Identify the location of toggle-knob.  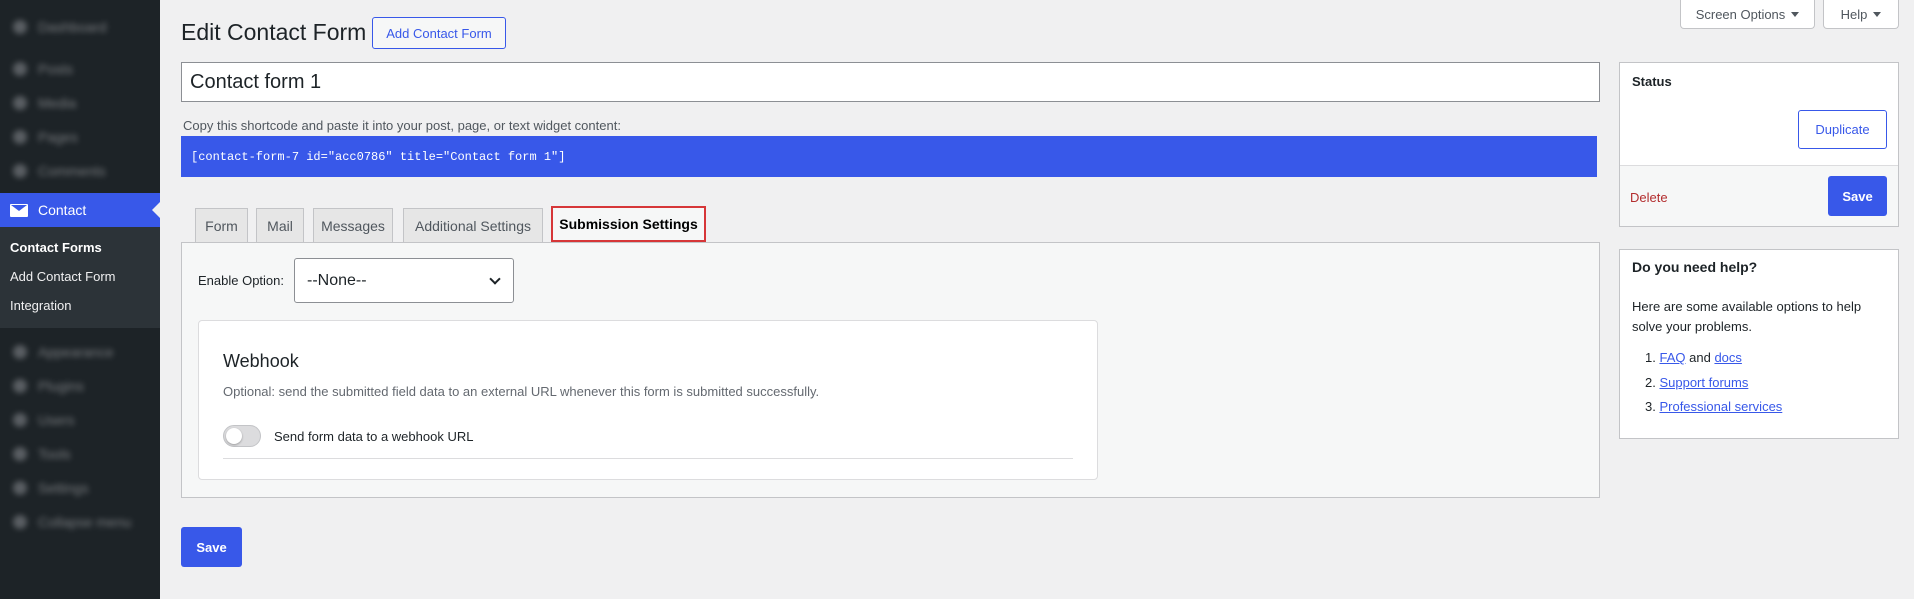
(234, 436).